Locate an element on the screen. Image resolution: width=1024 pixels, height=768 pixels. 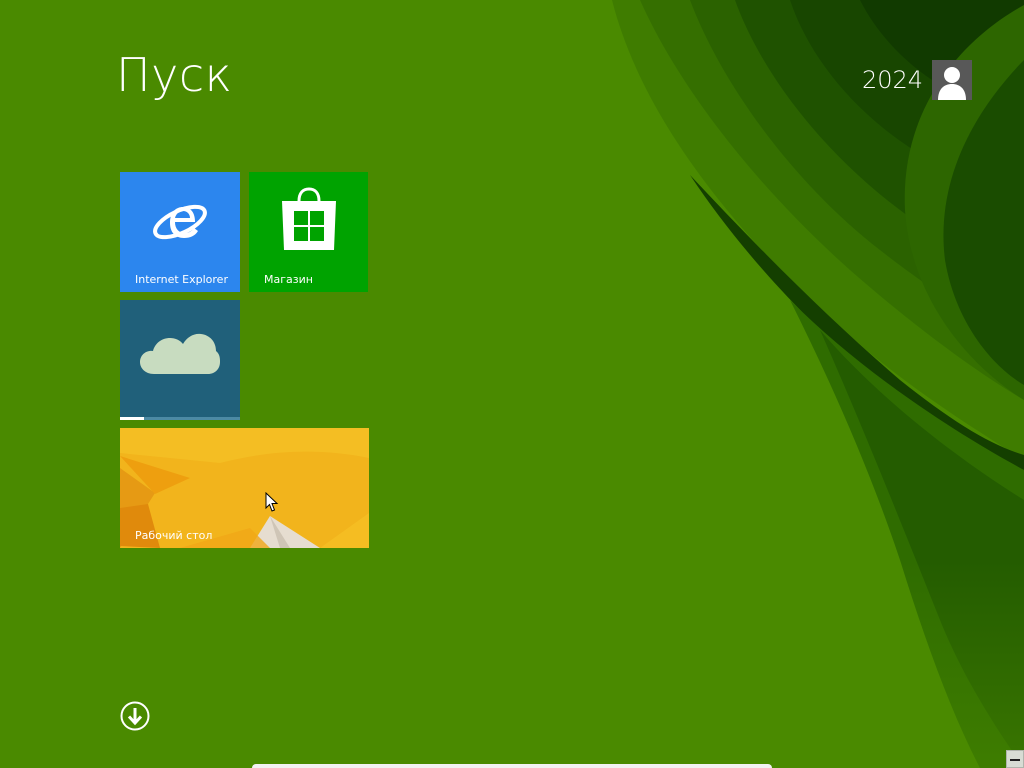
tile-onedrive is located at coordinates (180, 360).